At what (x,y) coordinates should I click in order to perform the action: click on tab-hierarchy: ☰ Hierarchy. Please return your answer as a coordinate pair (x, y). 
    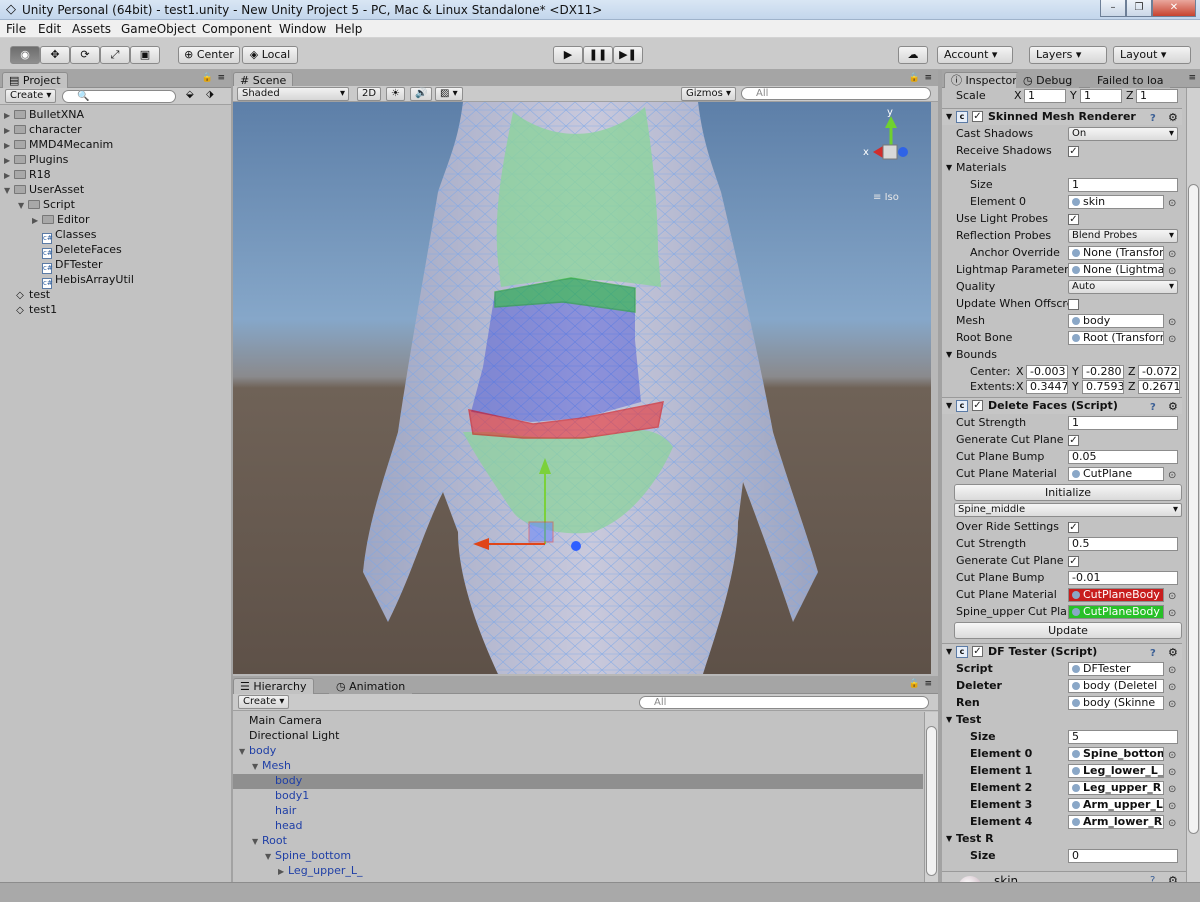
    Looking at the image, I should click on (273, 686).